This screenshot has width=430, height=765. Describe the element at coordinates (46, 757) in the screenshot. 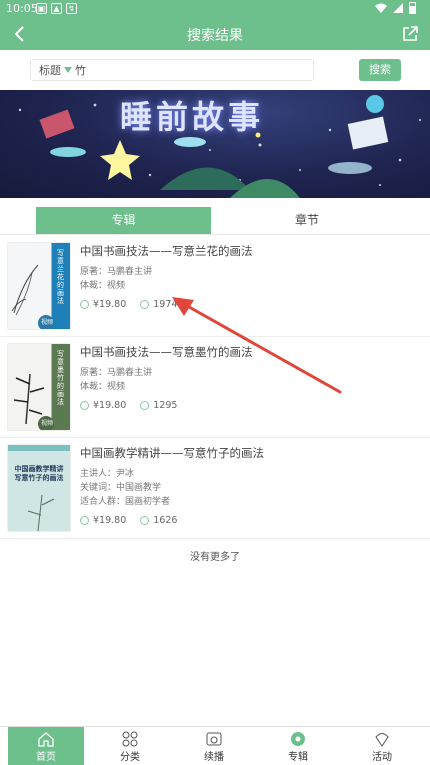

I see `nav-label: 首页` at that location.